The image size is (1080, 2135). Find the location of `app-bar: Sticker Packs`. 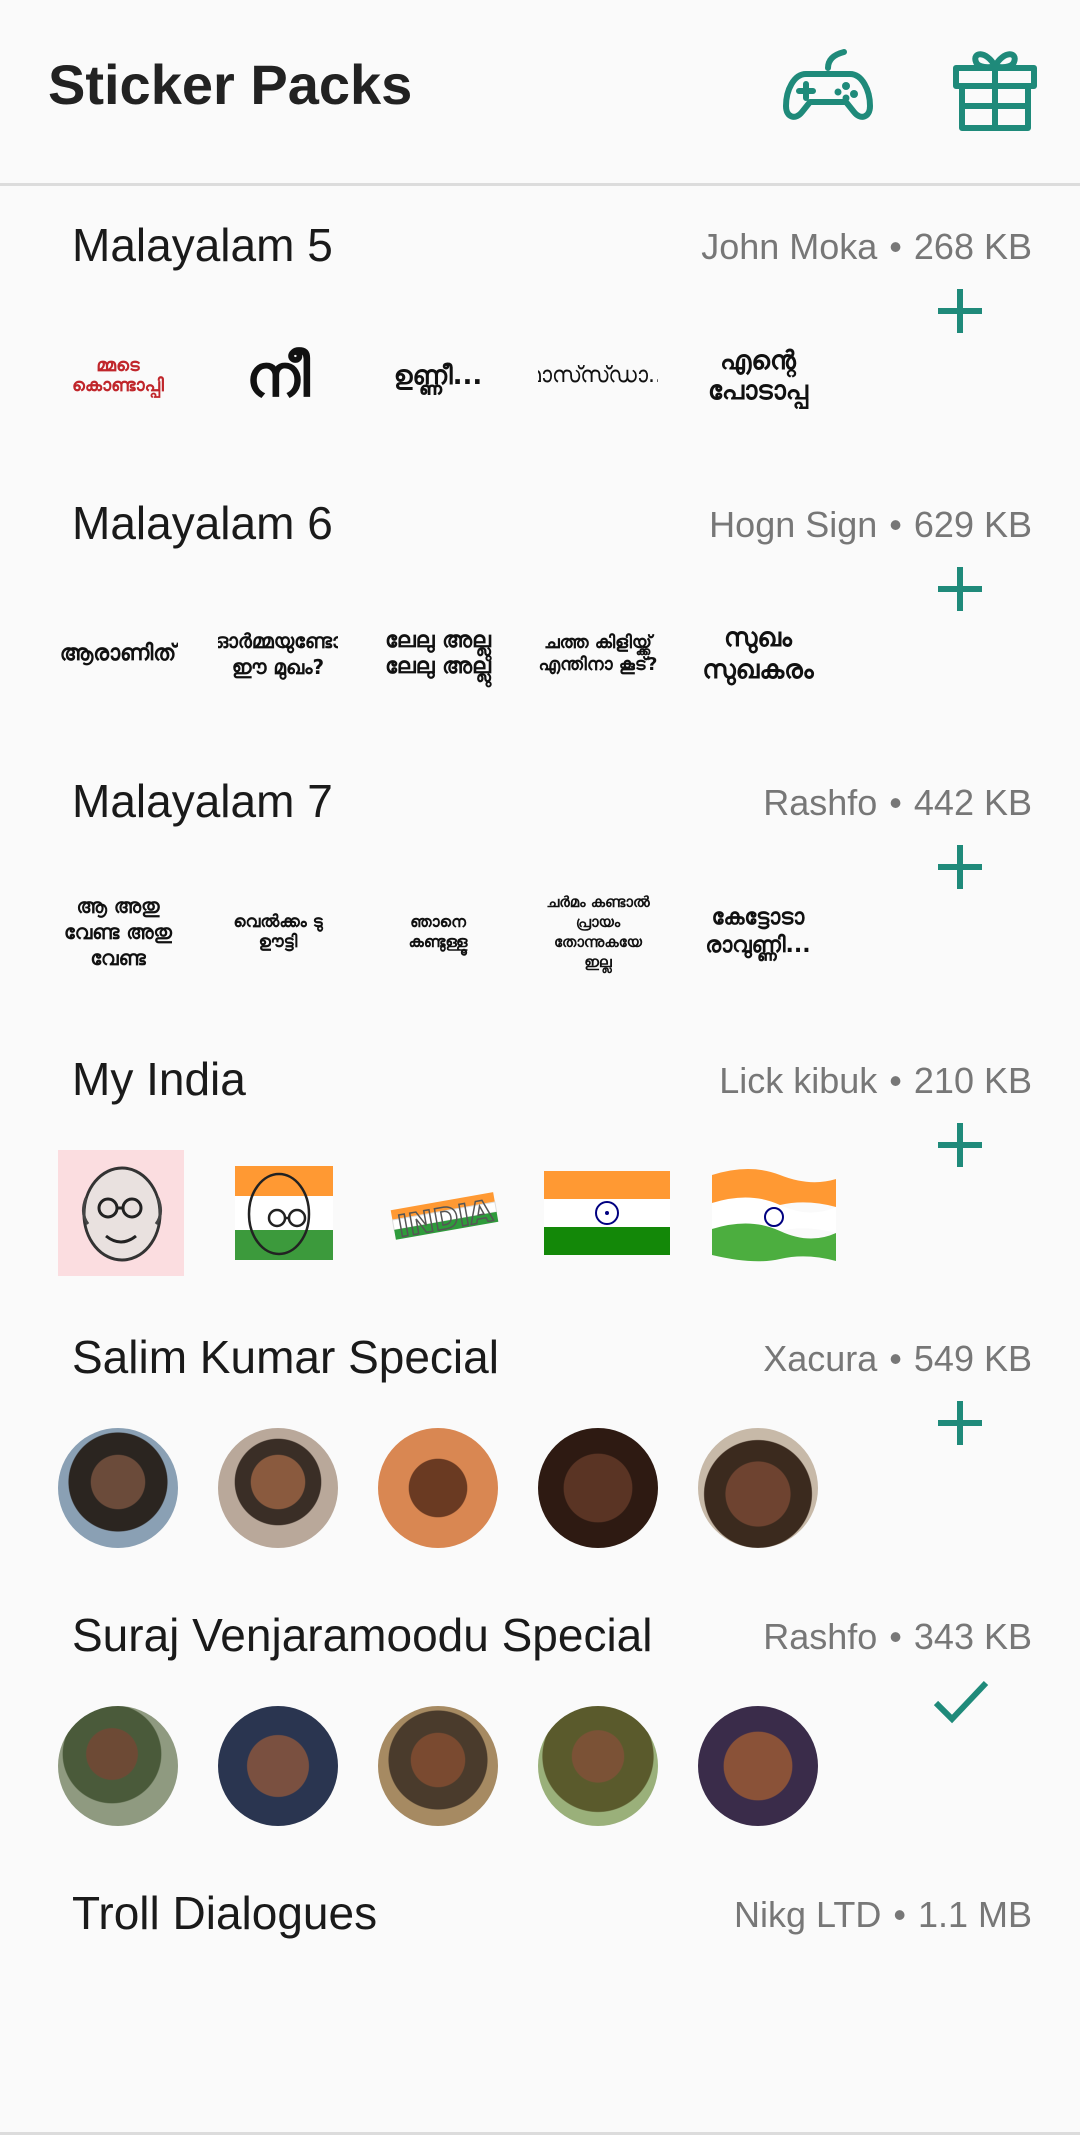

app-bar: Sticker Packs is located at coordinates (540, 93).